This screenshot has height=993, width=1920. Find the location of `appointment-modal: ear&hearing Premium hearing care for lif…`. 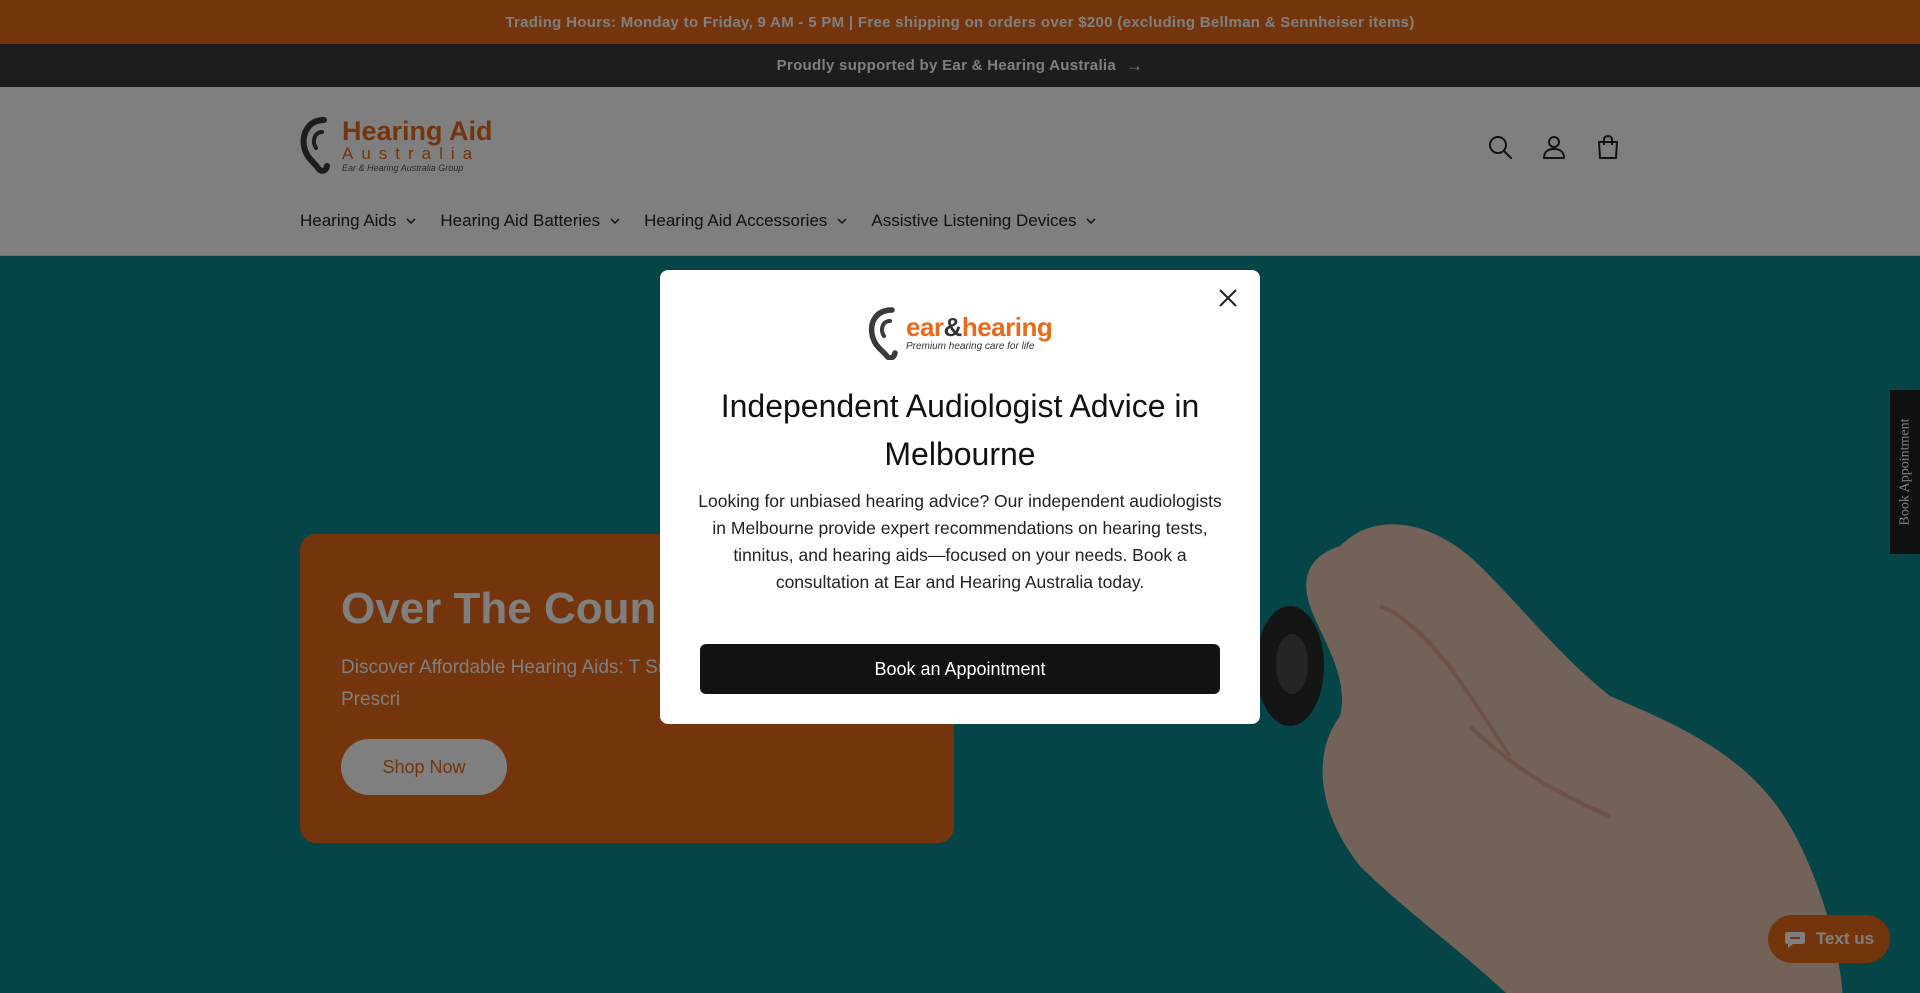

appointment-modal: ear&hearing Premium hearing care for lif… is located at coordinates (960, 497).